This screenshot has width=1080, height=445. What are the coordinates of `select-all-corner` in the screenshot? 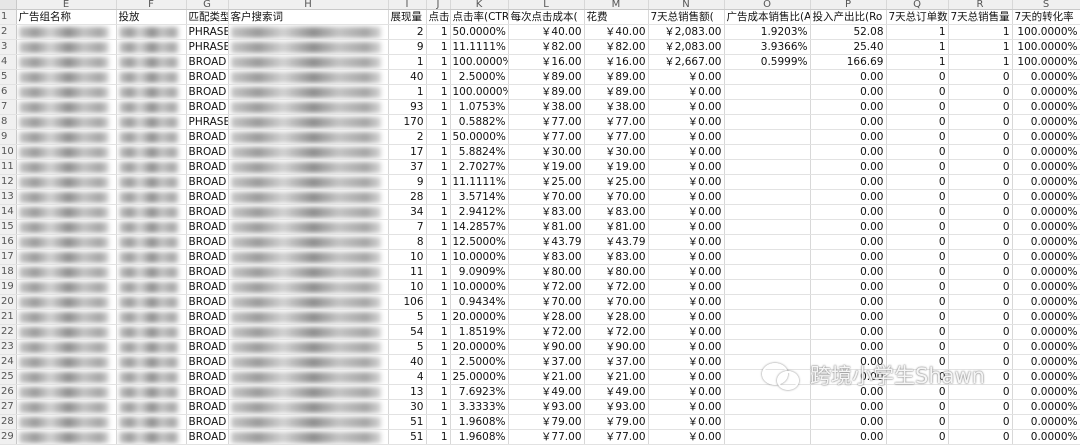 It's located at (8, 5).